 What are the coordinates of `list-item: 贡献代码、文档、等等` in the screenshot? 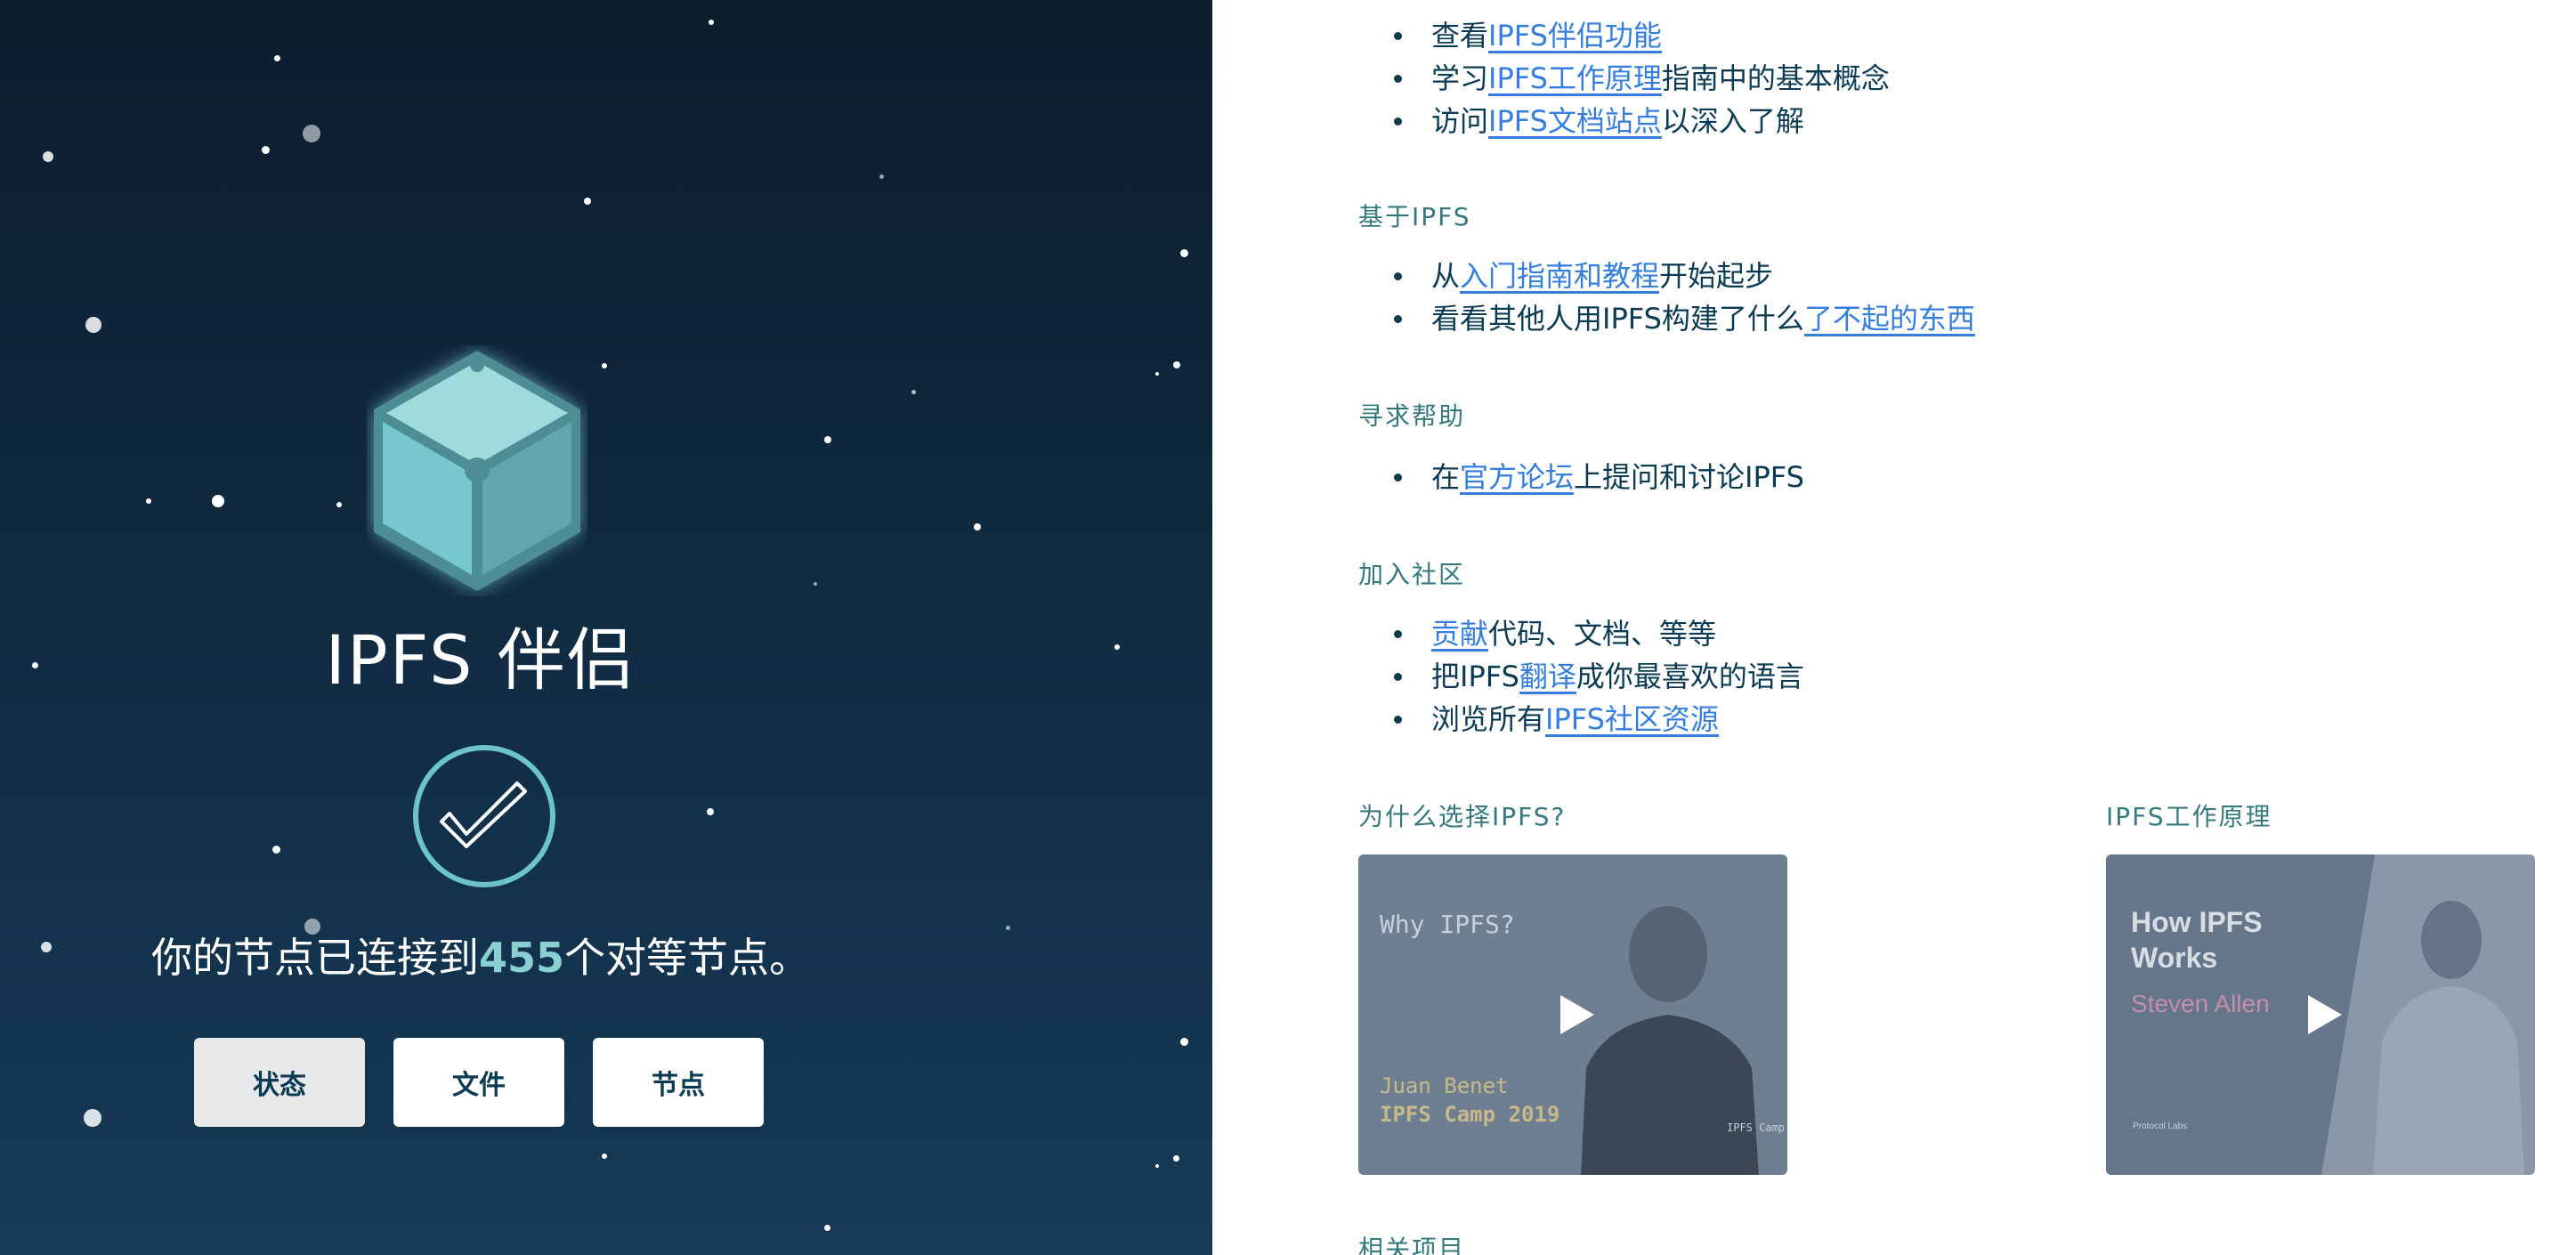 It's located at (1581, 633).